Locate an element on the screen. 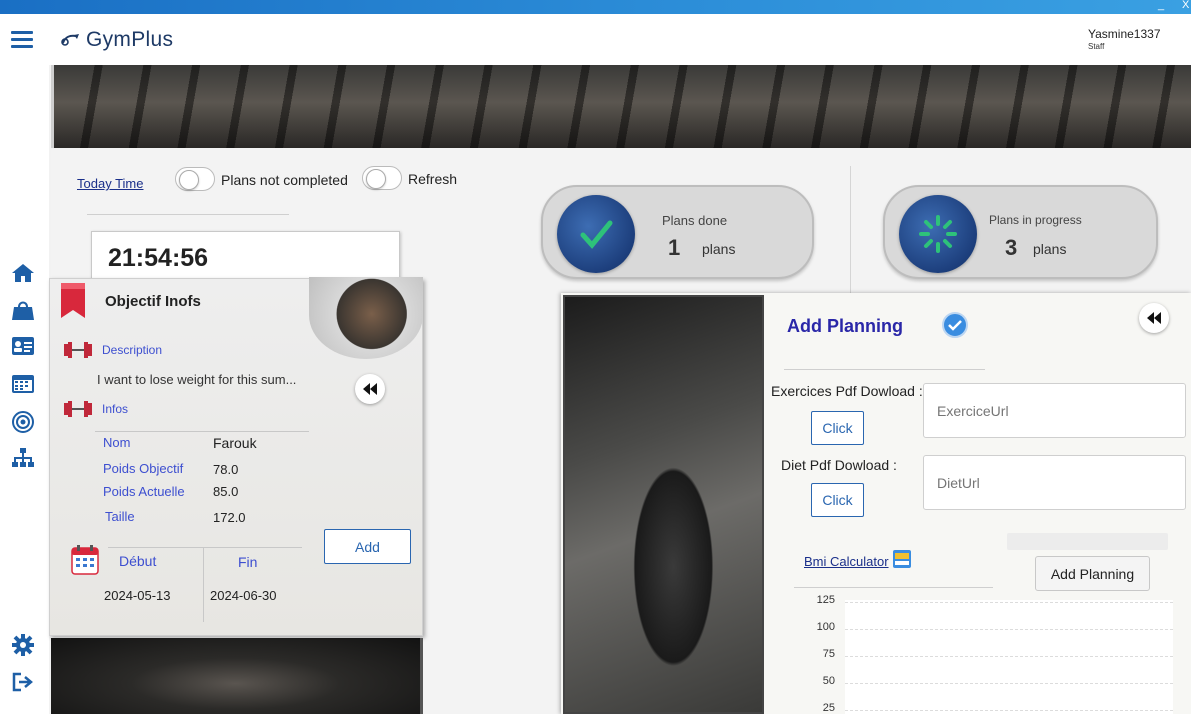 This screenshot has width=1191, height=714. plans-done-card: Plans done 1 plans is located at coordinates (677, 232).